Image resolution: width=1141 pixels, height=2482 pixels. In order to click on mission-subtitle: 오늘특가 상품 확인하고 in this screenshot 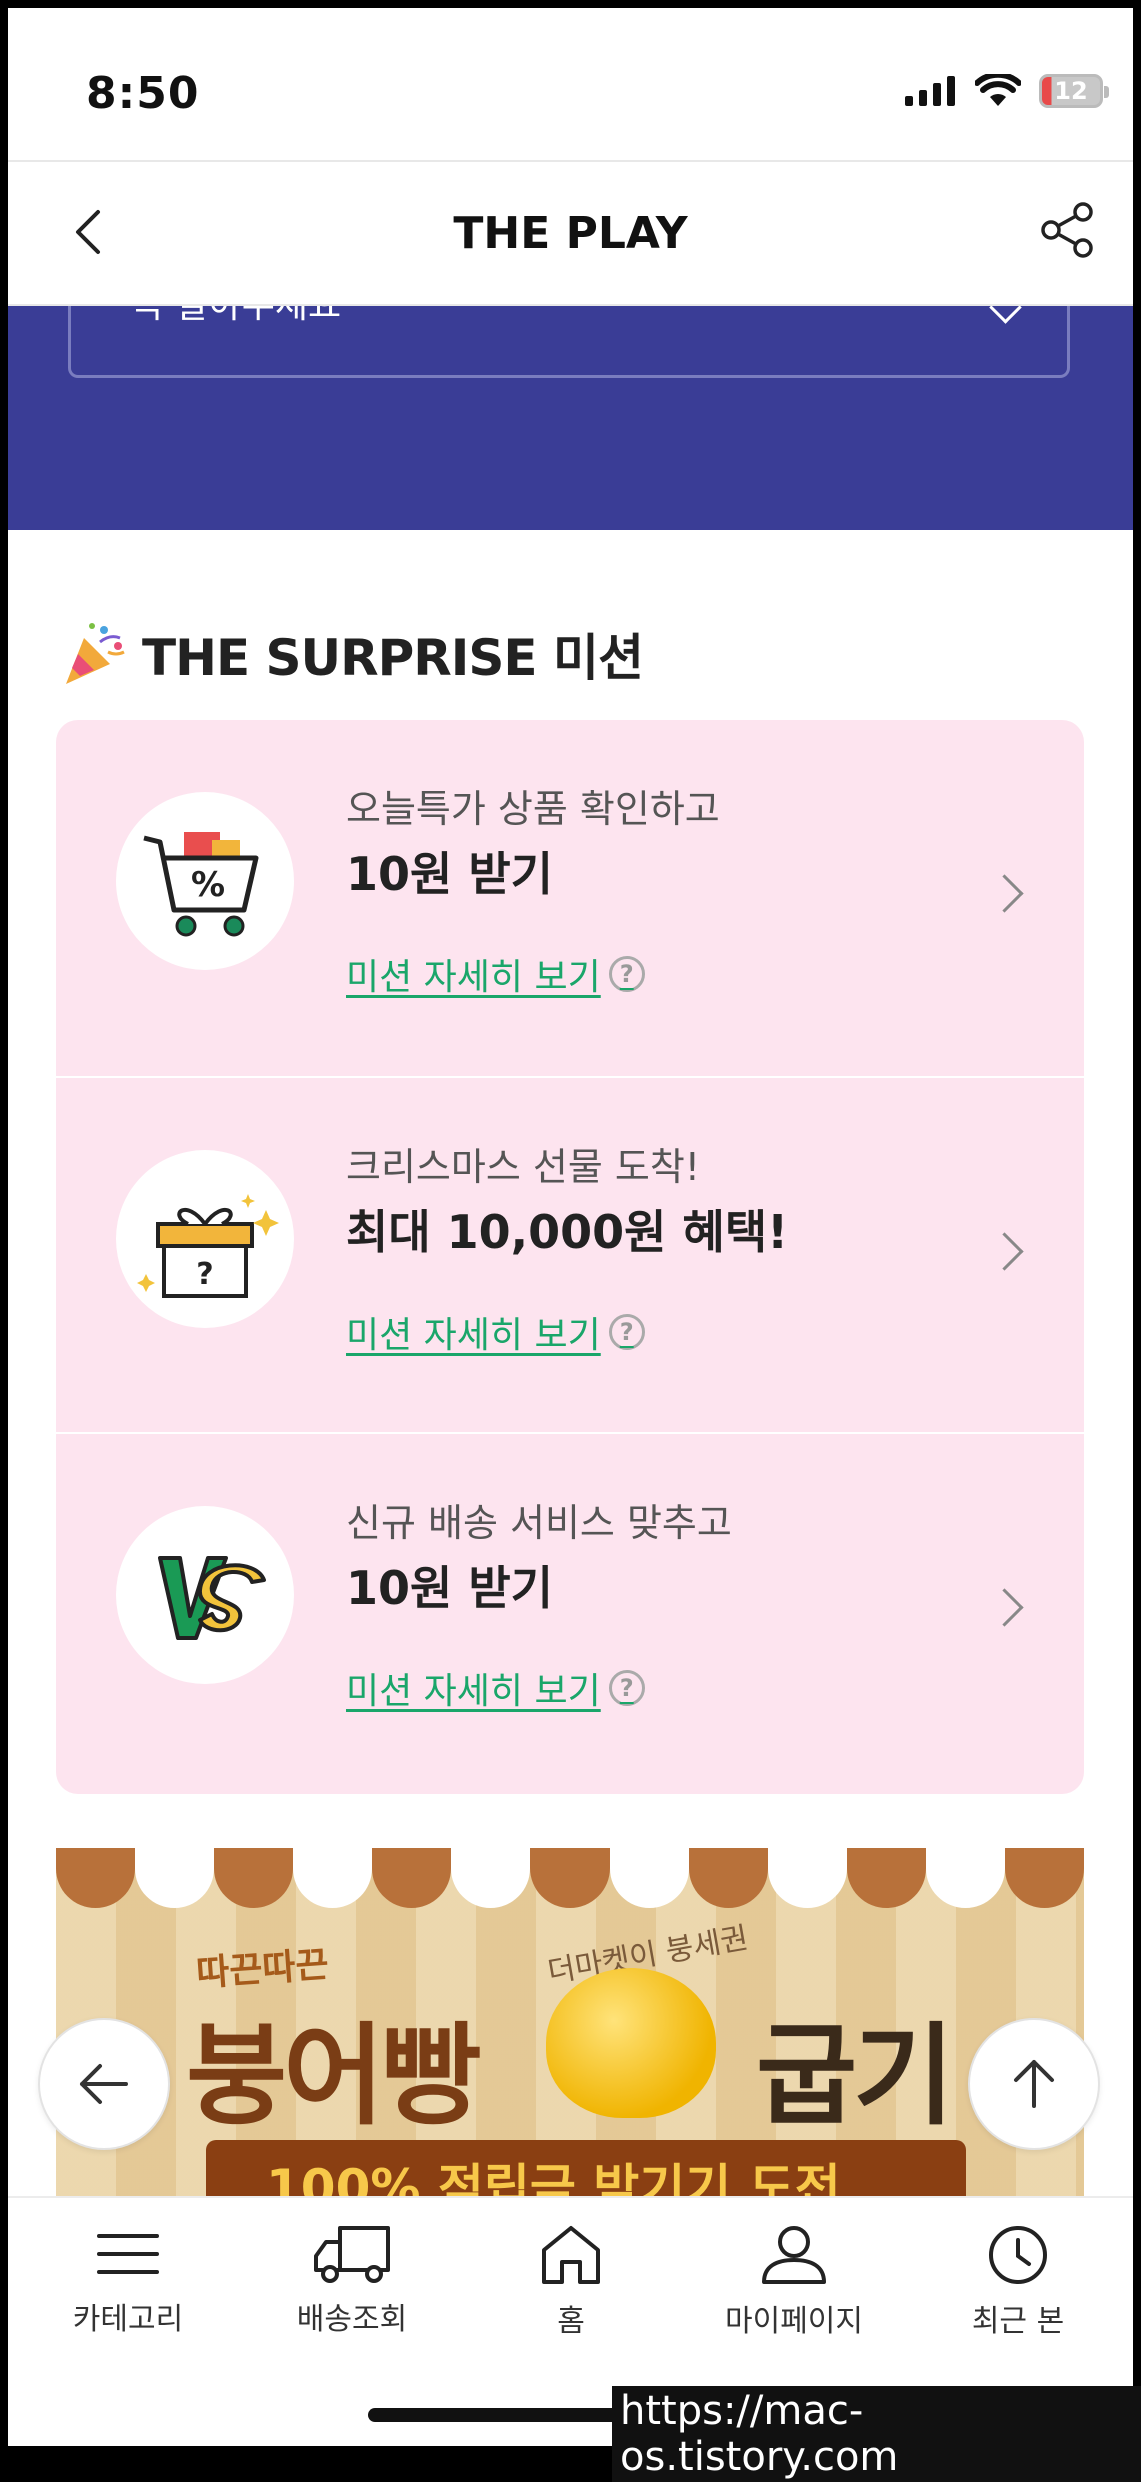, I will do `click(533, 809)`.